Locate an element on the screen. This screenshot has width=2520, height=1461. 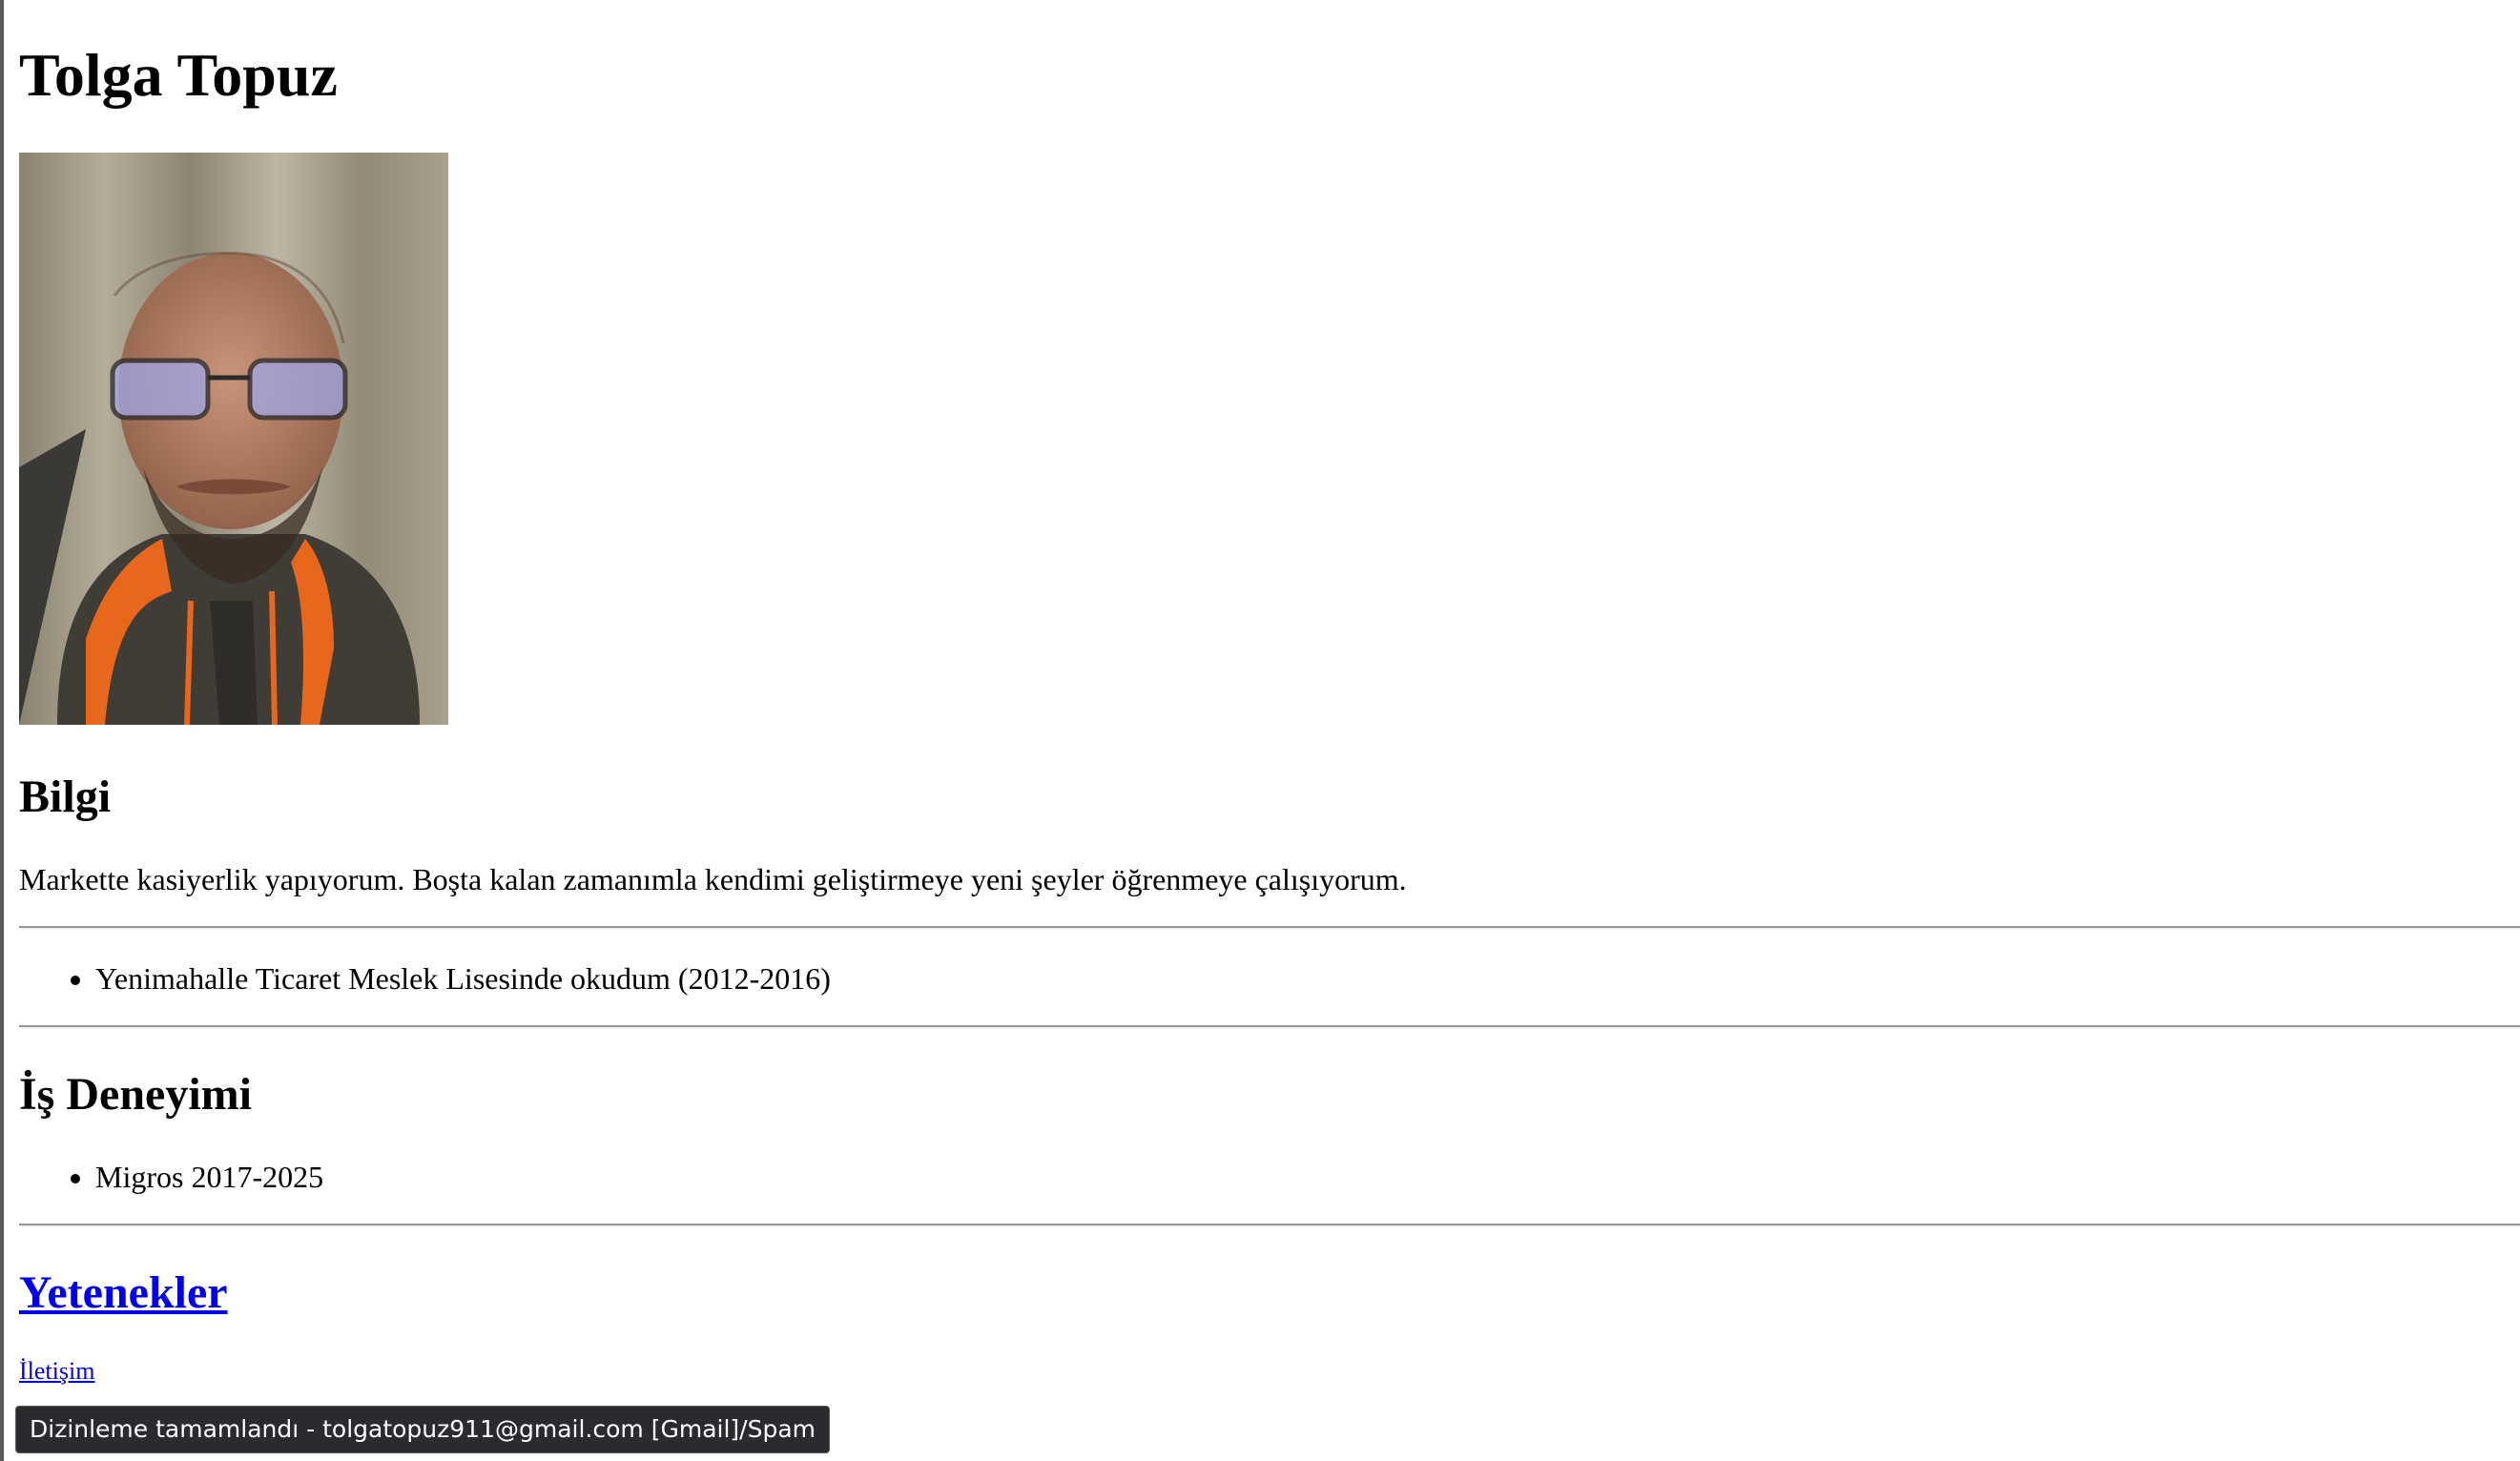
profile-photo is located at coordinates (233, 439).